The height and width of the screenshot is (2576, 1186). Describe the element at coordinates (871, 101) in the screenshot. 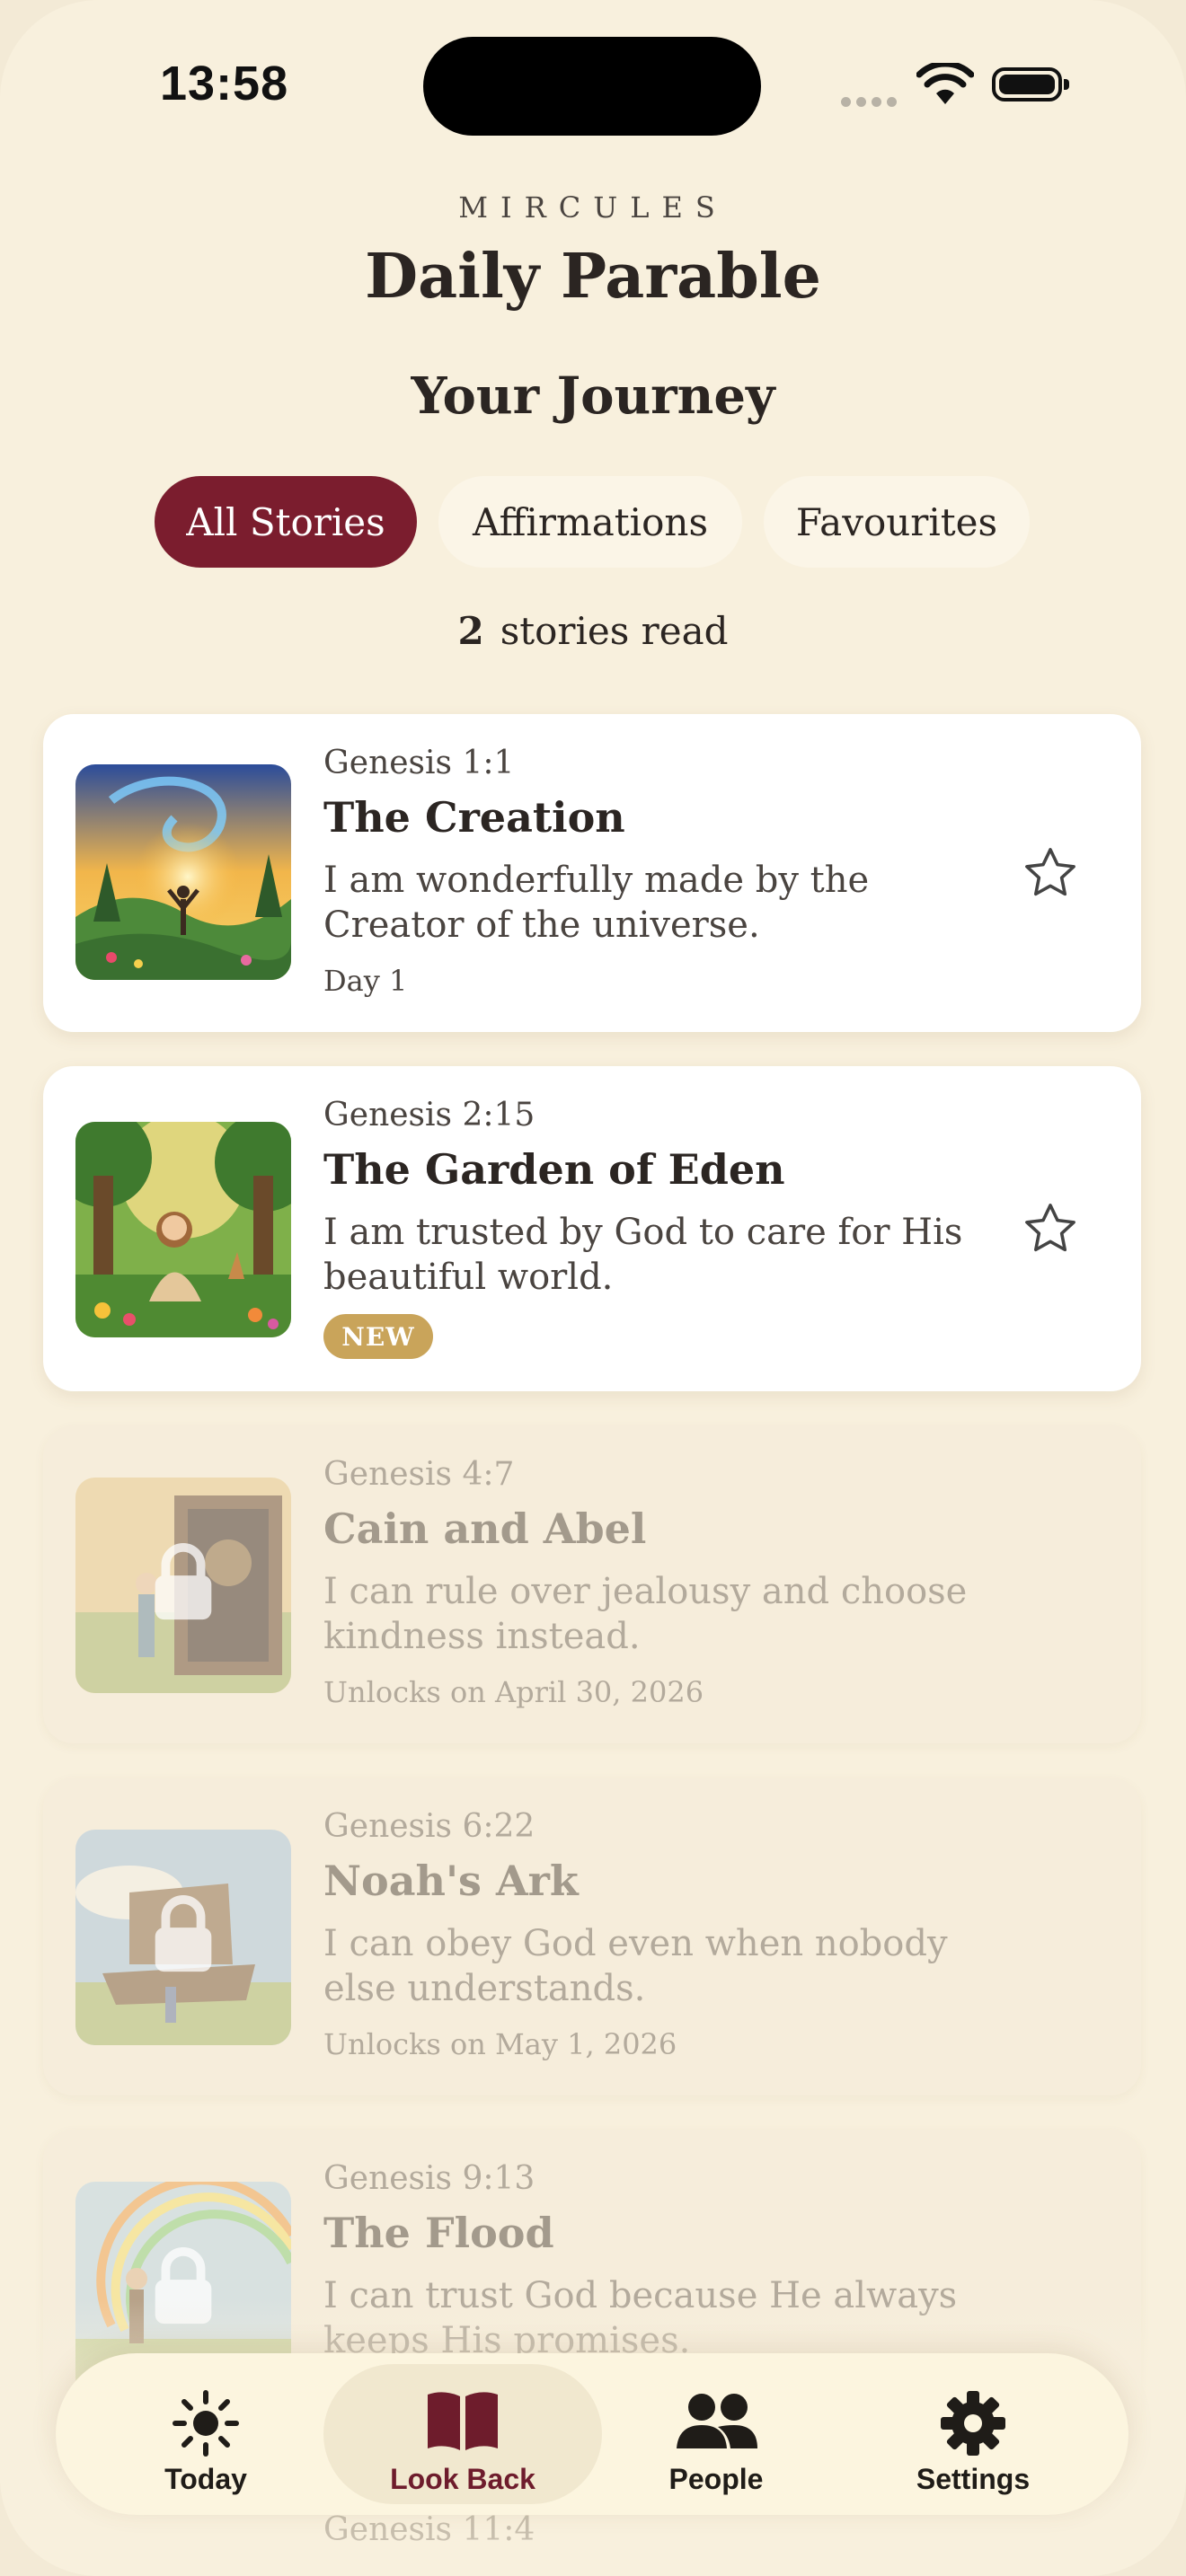

I see `cellular-signal-icon` at that location.